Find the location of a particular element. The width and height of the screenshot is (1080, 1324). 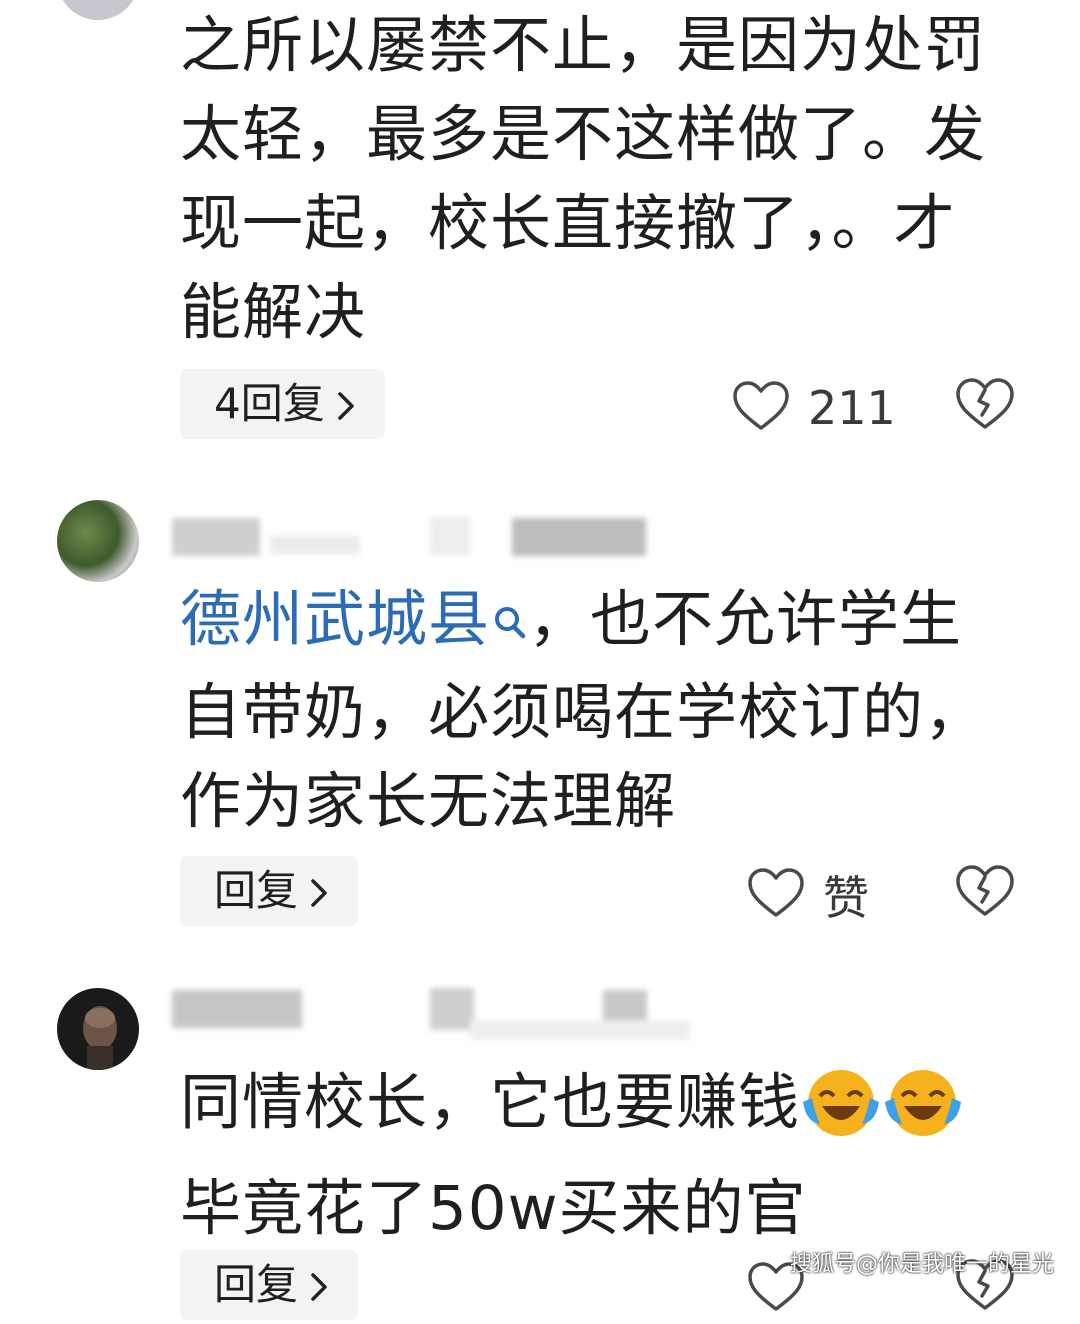

comment-text: 同情校长，它也要赚钱 毕竟花了50w买来的官 is located at coordinates (595, 1155).